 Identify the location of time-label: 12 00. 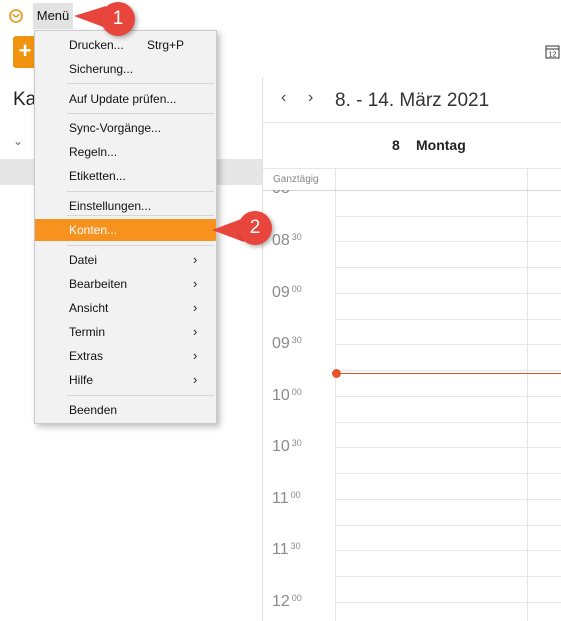
(287, 601).